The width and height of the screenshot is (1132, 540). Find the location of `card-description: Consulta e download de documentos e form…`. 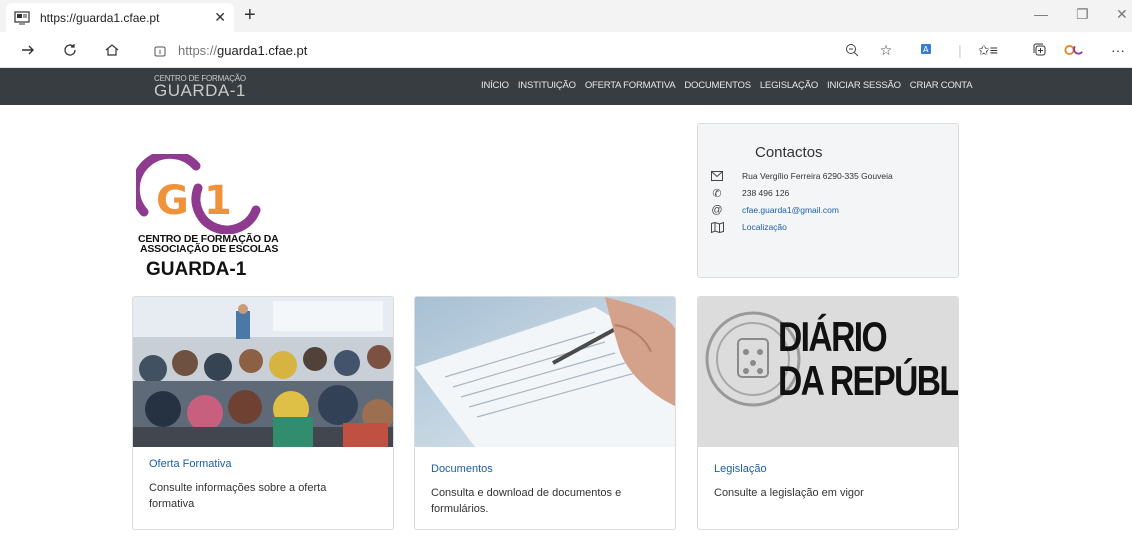

card-description: Consulta e download de documentos e form… is located at coordinates (526, 501).